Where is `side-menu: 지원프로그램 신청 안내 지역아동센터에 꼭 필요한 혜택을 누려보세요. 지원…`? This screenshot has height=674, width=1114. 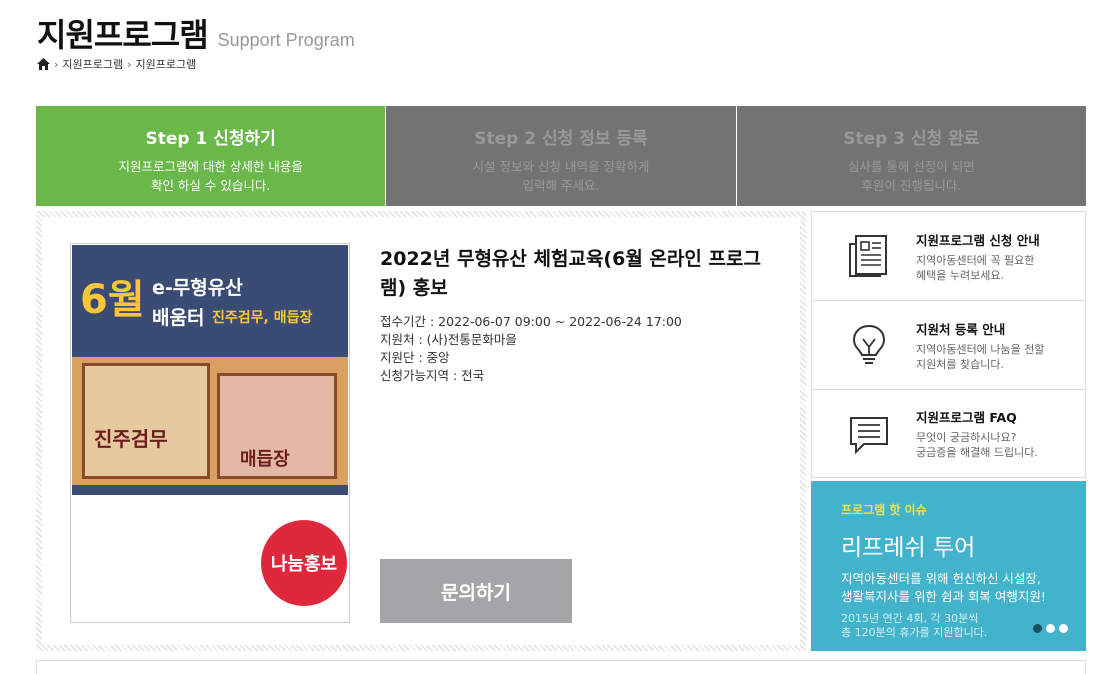 side-menu: 지원프로그램 신청 안내 지역아동센터에 꼭 필요한 혜택을 누려보세요. 지원… is located at coordinates (948, 344).